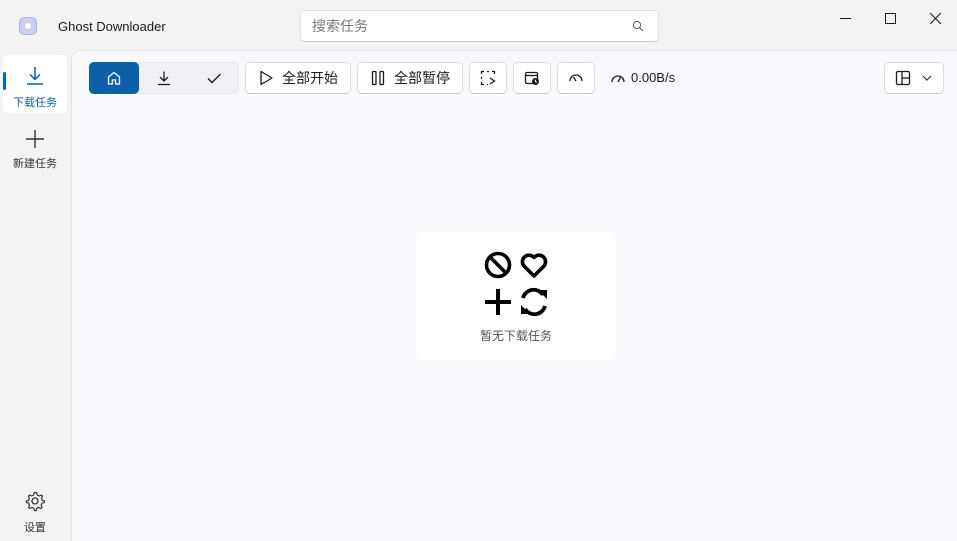 This screenshot has height=541, width=957. Describe the element at coordinates (927, 78) in the screenshot. I see `chevron-down-icon` at that location.